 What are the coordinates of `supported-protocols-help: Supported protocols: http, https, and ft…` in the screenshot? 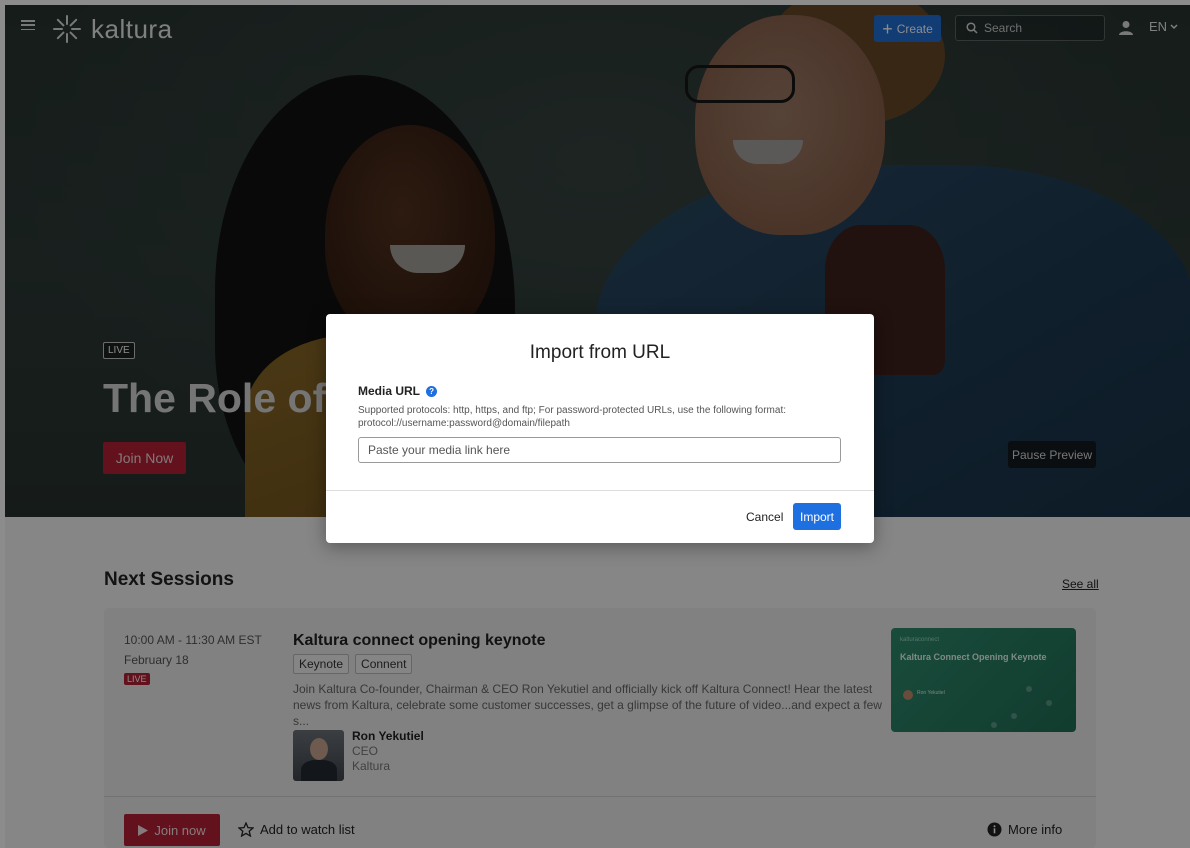 It's located at (572, 417).